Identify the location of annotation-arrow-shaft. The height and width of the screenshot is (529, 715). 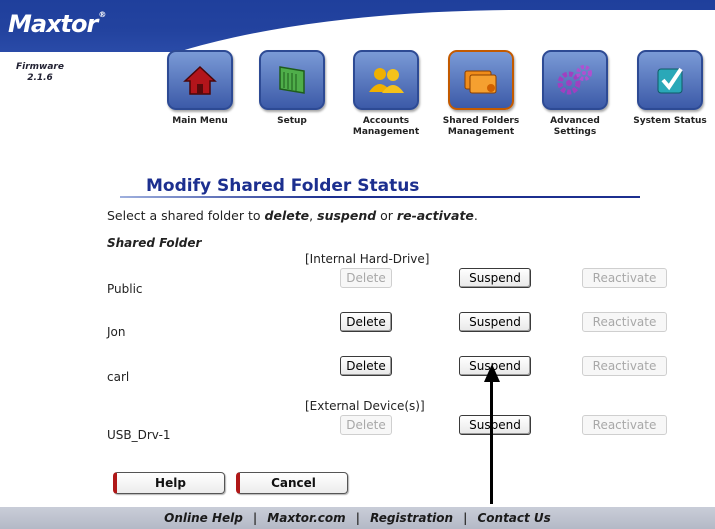
(491, 442).